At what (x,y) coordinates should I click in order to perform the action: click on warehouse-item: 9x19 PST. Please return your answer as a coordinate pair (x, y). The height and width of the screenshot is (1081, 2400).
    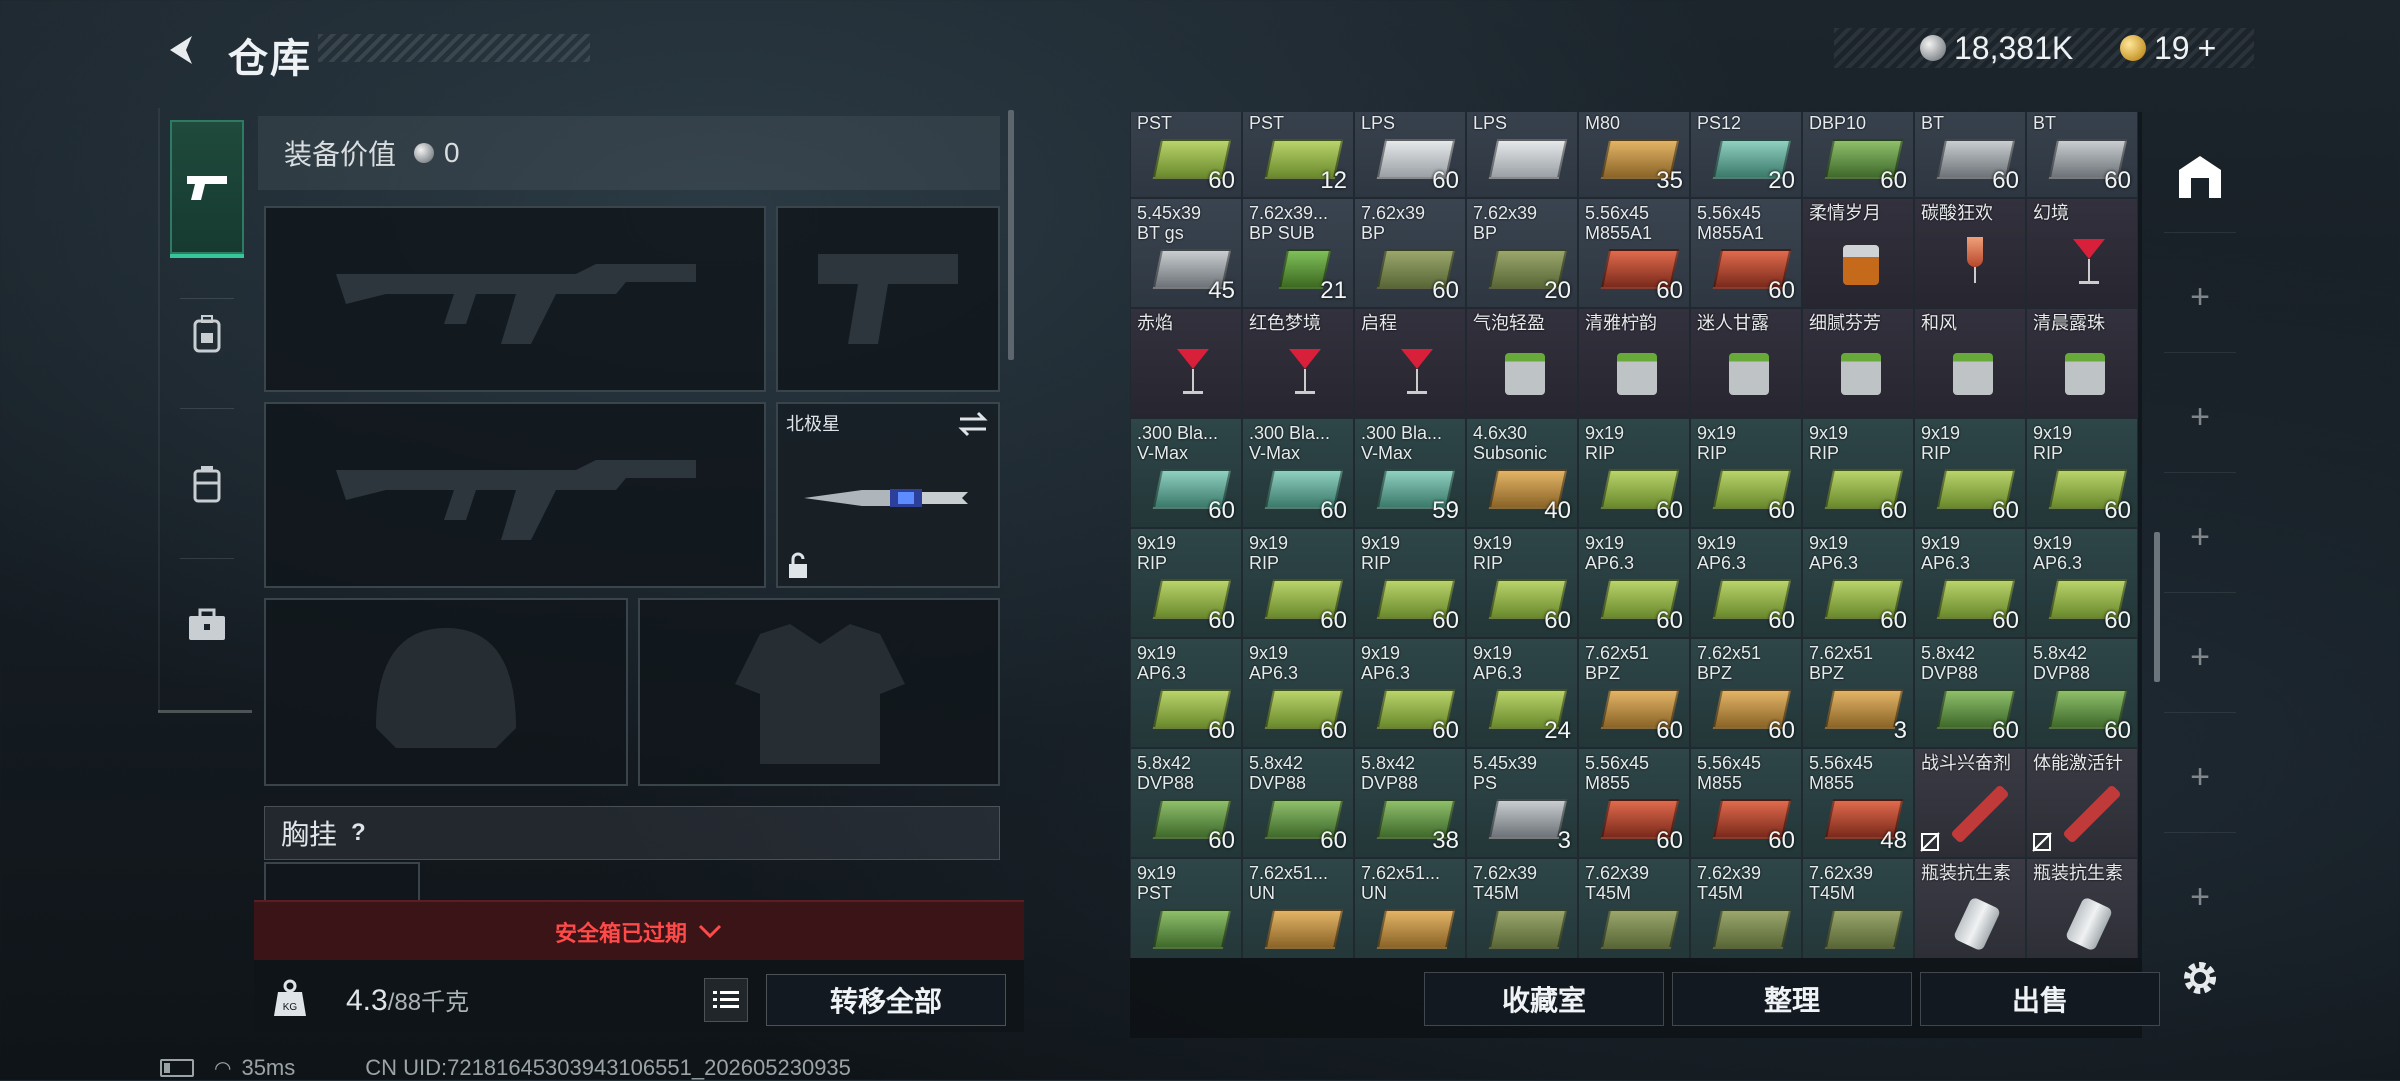
    Looking at the image, I should click on (1186, 908).